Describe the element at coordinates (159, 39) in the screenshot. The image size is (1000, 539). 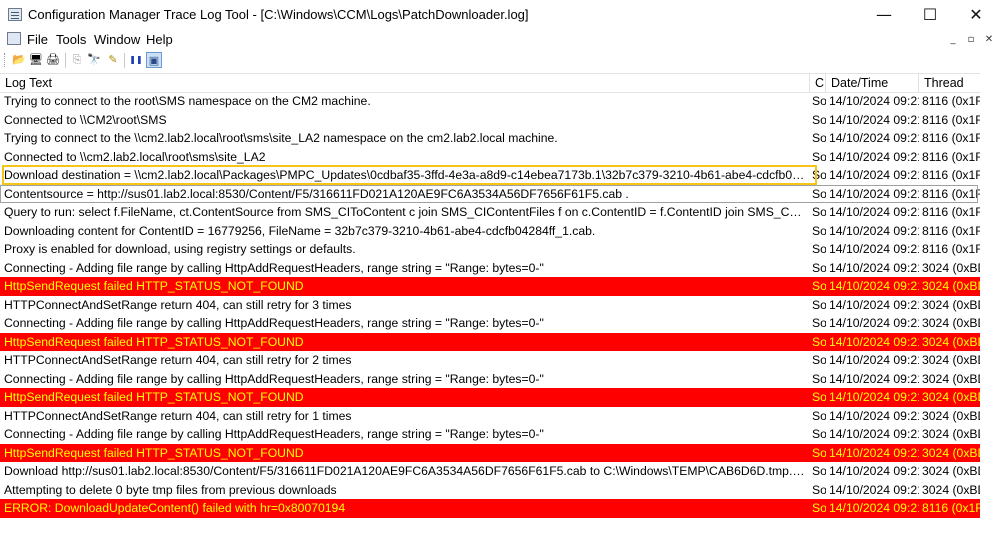
I see `menu-help: Help` at that location.